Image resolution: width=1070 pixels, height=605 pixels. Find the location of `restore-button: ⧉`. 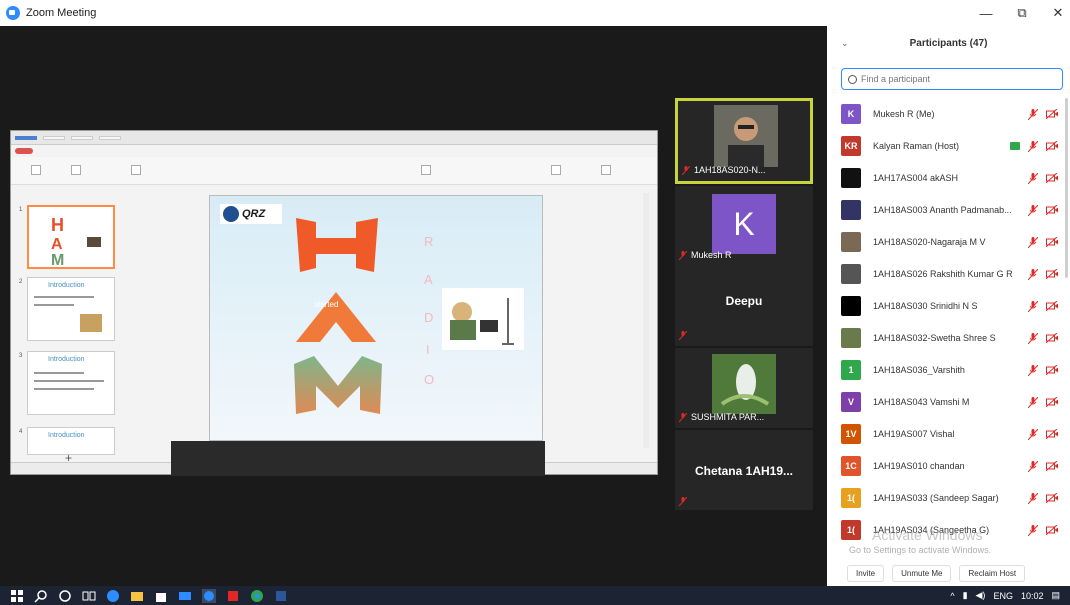

restore-button: ⧉ is located at coordinates (1022, 13).